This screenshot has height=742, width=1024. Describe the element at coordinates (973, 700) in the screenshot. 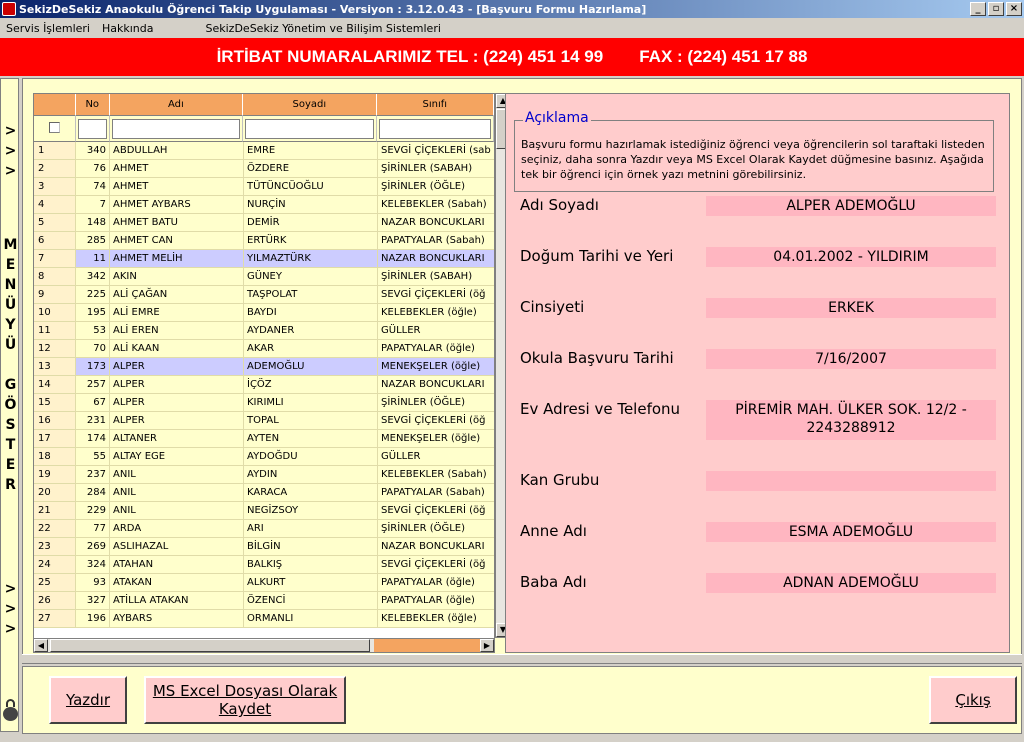

I see `exit-button: Çıkış` at that location.